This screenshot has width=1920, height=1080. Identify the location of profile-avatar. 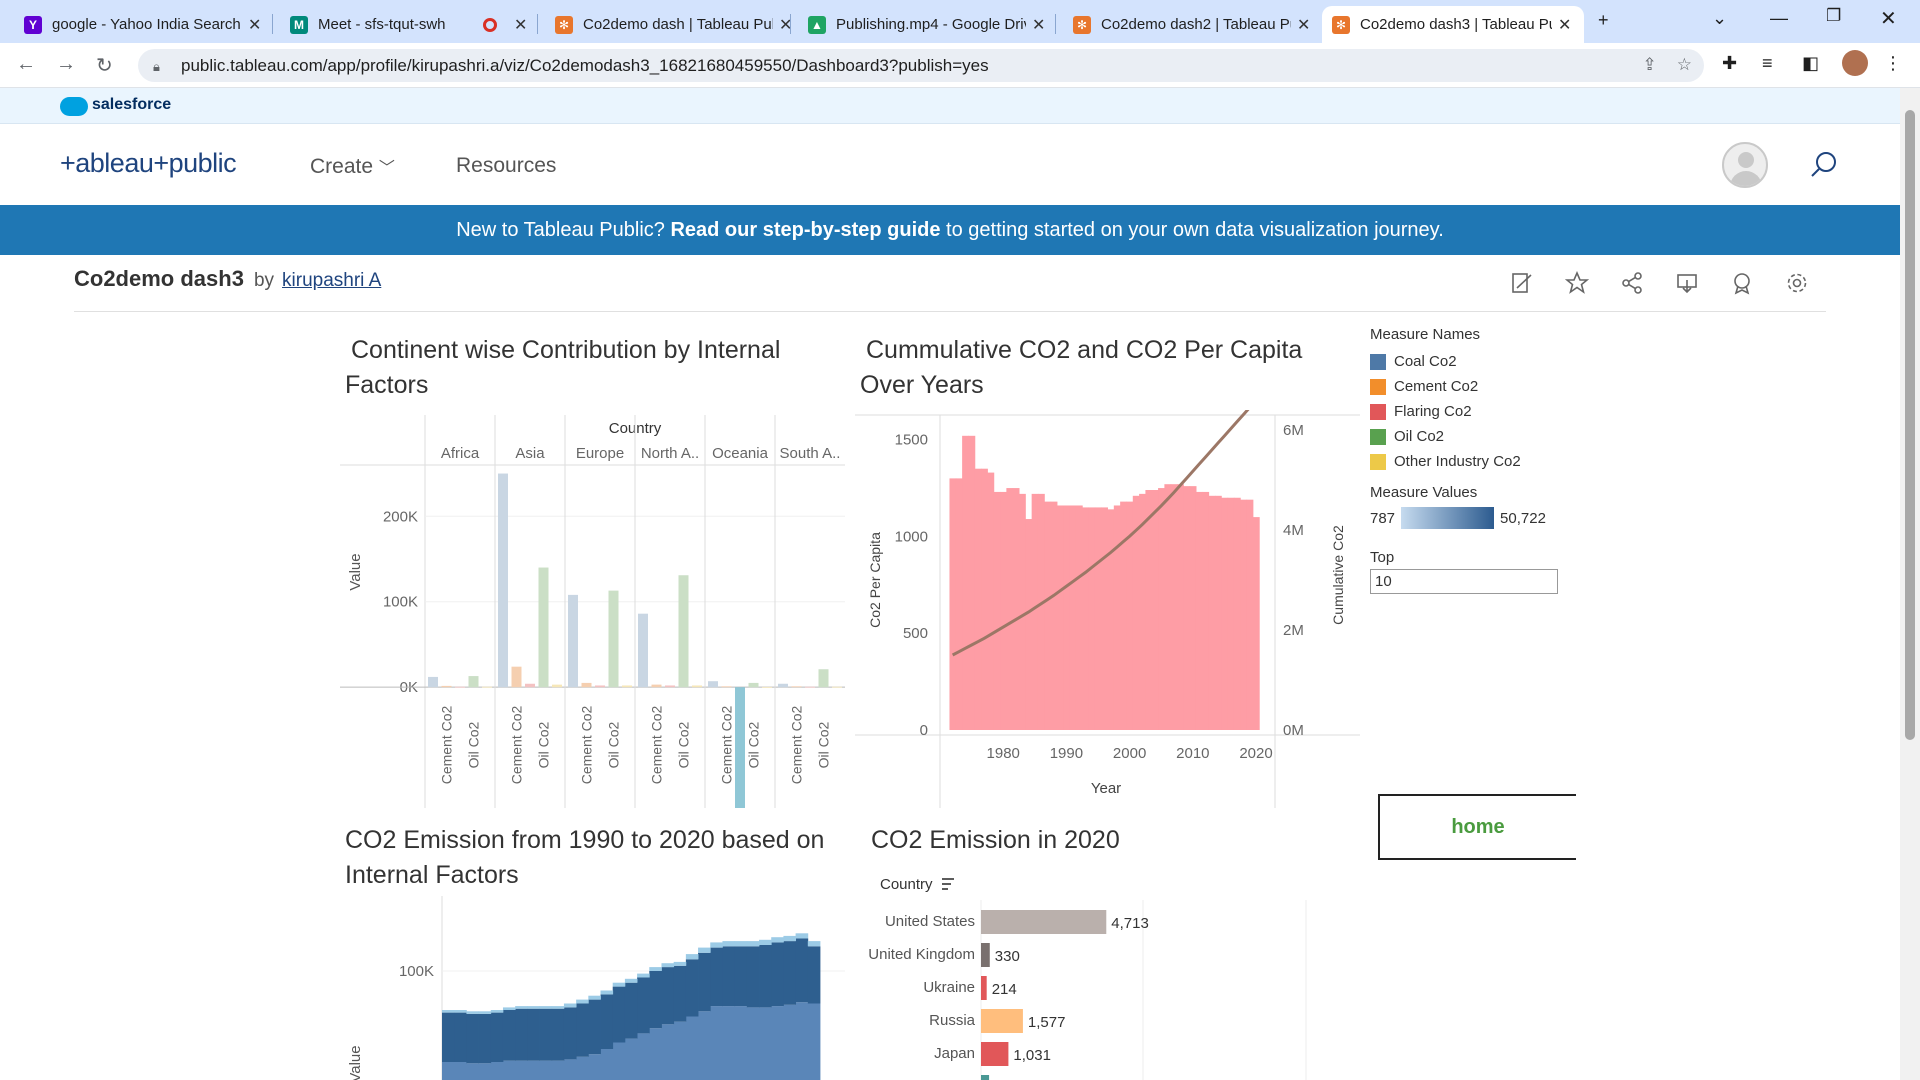
(1855, 63).